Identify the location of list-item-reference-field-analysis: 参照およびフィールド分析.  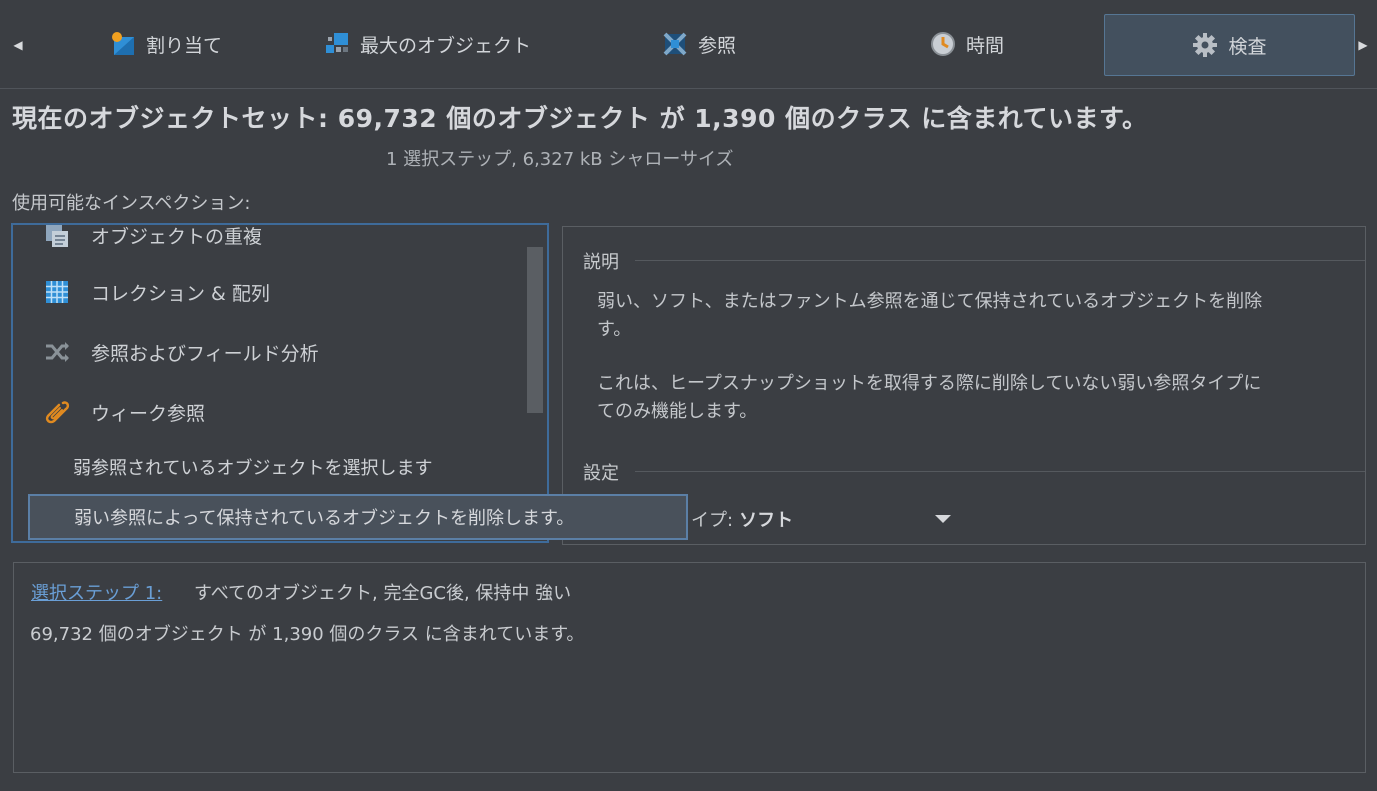
(181, 352).